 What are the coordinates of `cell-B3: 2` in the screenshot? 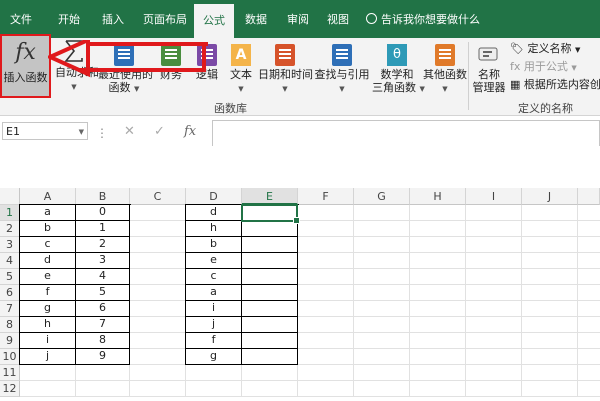 It's located at (103, 244).